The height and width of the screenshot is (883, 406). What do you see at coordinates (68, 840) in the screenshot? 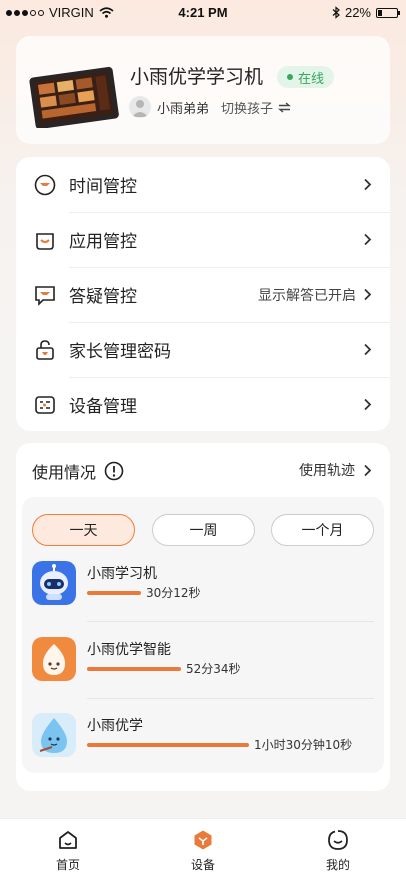
I see `home-icon` at bounding box center [68, 840].